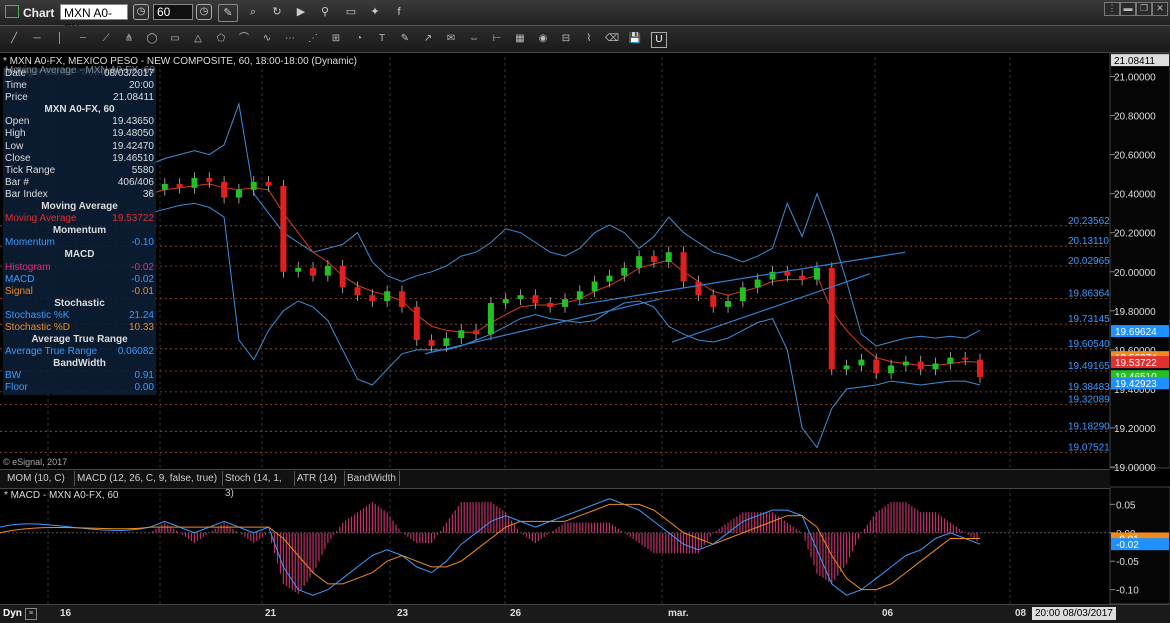  I want to click on ellipse-icon: ◯, so click(152, 39).